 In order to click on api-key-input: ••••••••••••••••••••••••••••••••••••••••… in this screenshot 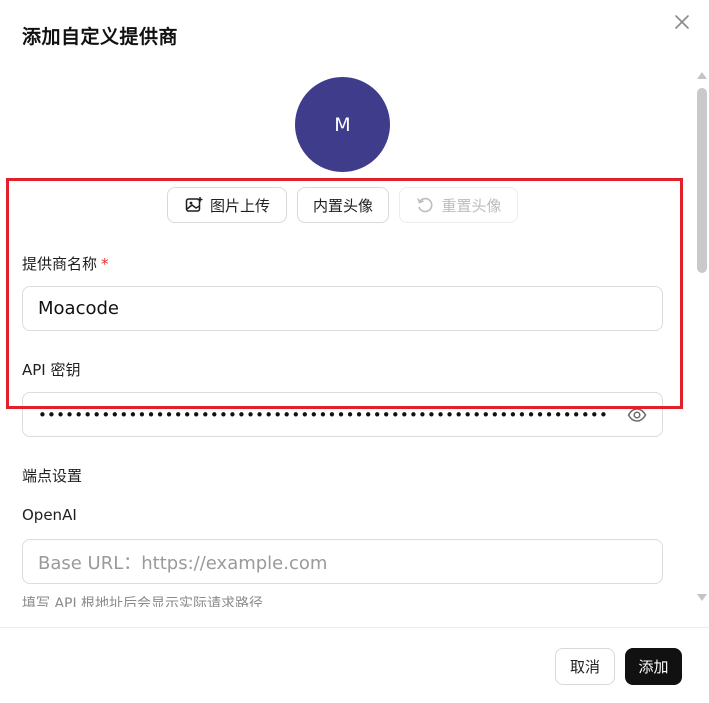, I will do `click(342, 414)`.